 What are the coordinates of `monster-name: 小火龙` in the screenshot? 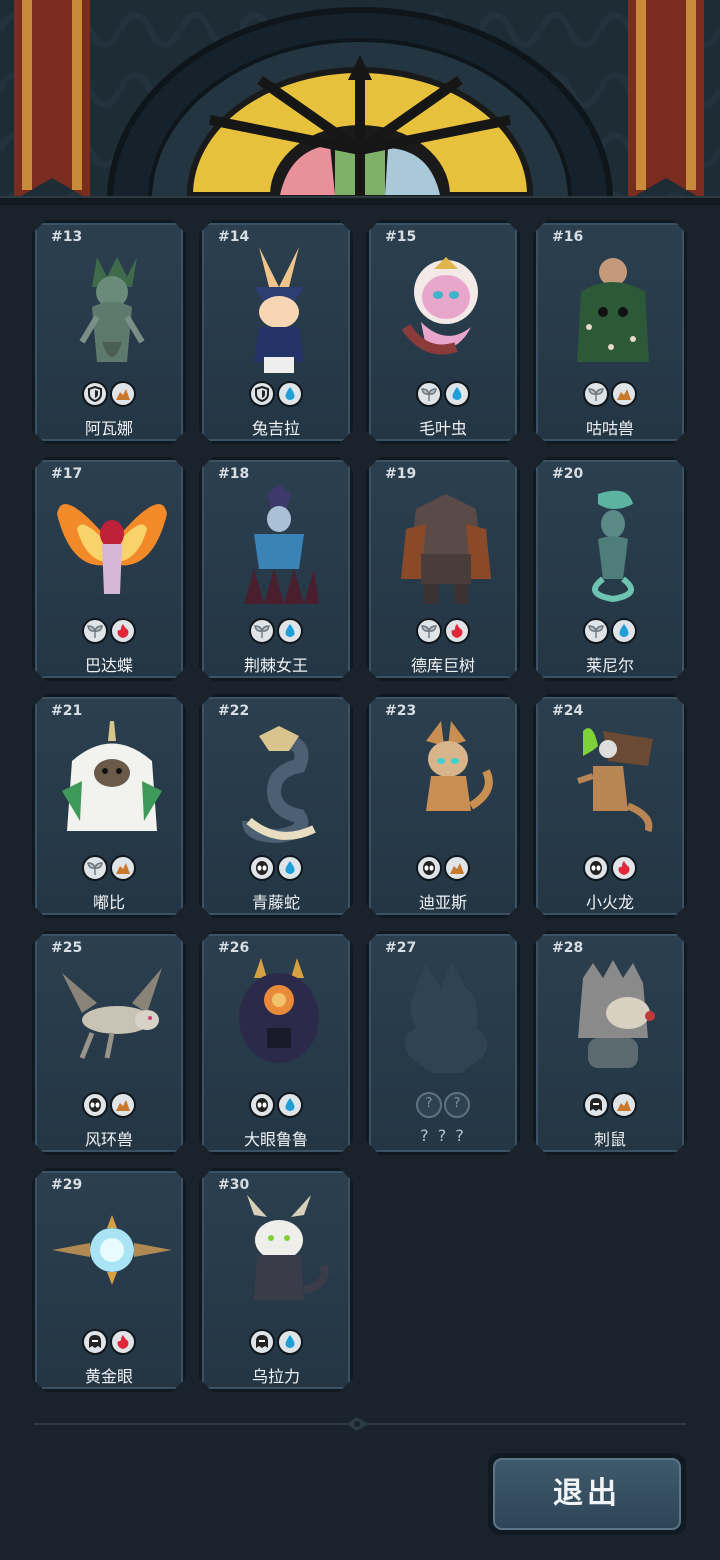 It's located at (609, 902).